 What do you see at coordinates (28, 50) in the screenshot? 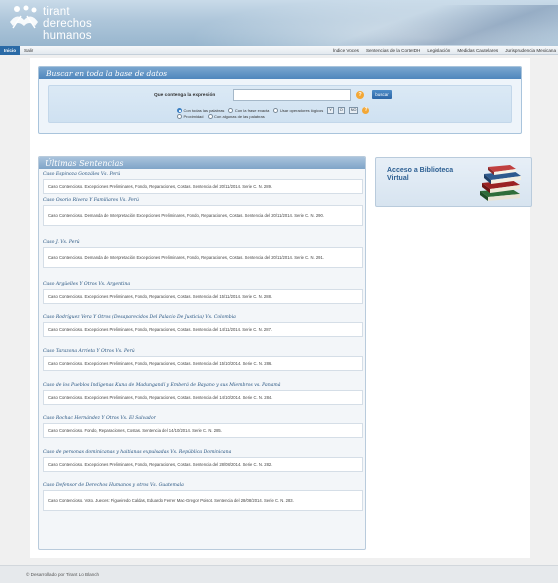
I see `nav-salir-link: Salir` at bounding box center [28, 50].